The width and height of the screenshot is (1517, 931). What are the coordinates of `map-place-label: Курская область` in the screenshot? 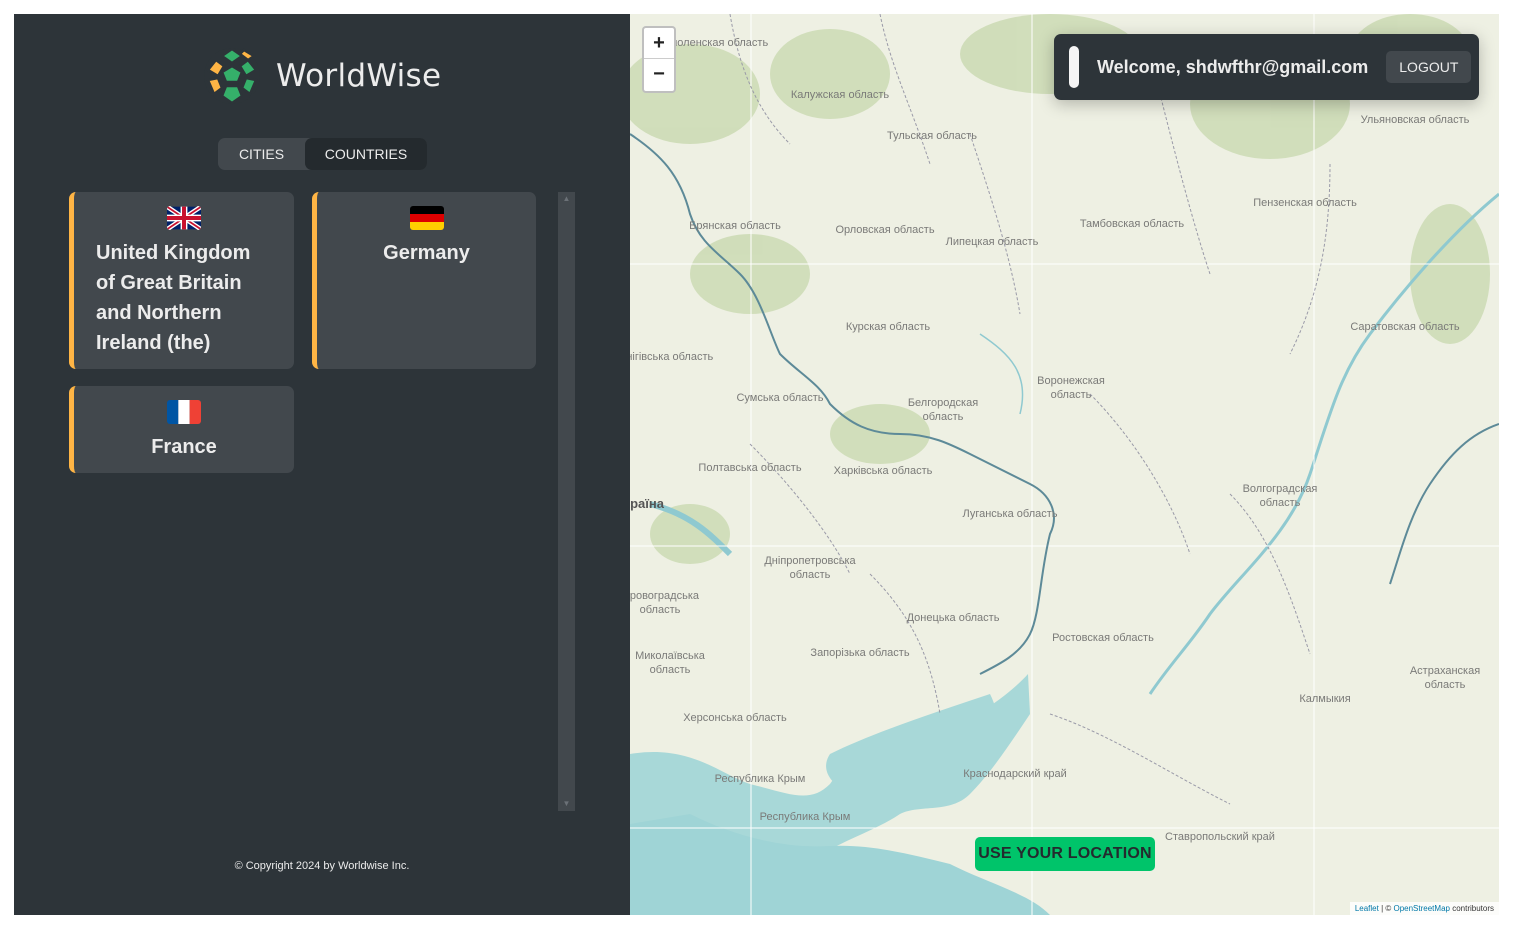 It's located at (888, 327).